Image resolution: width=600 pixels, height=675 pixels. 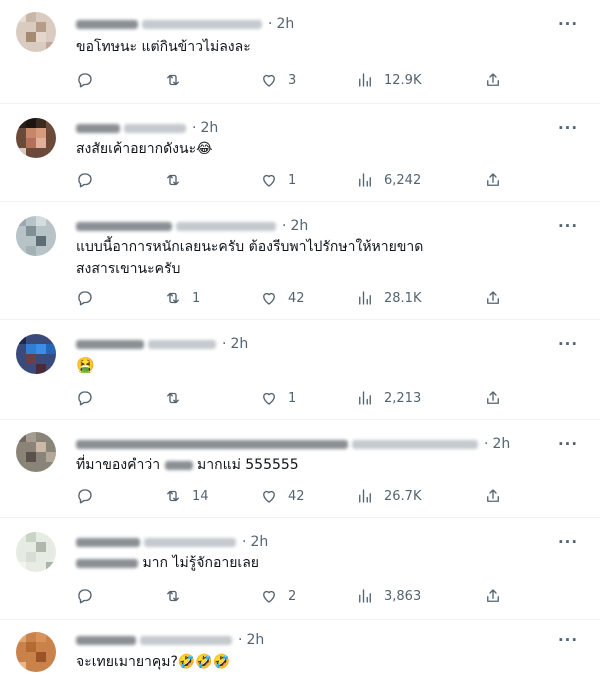 I want to click on views-button: 2,213, so click(x=388, y=398).